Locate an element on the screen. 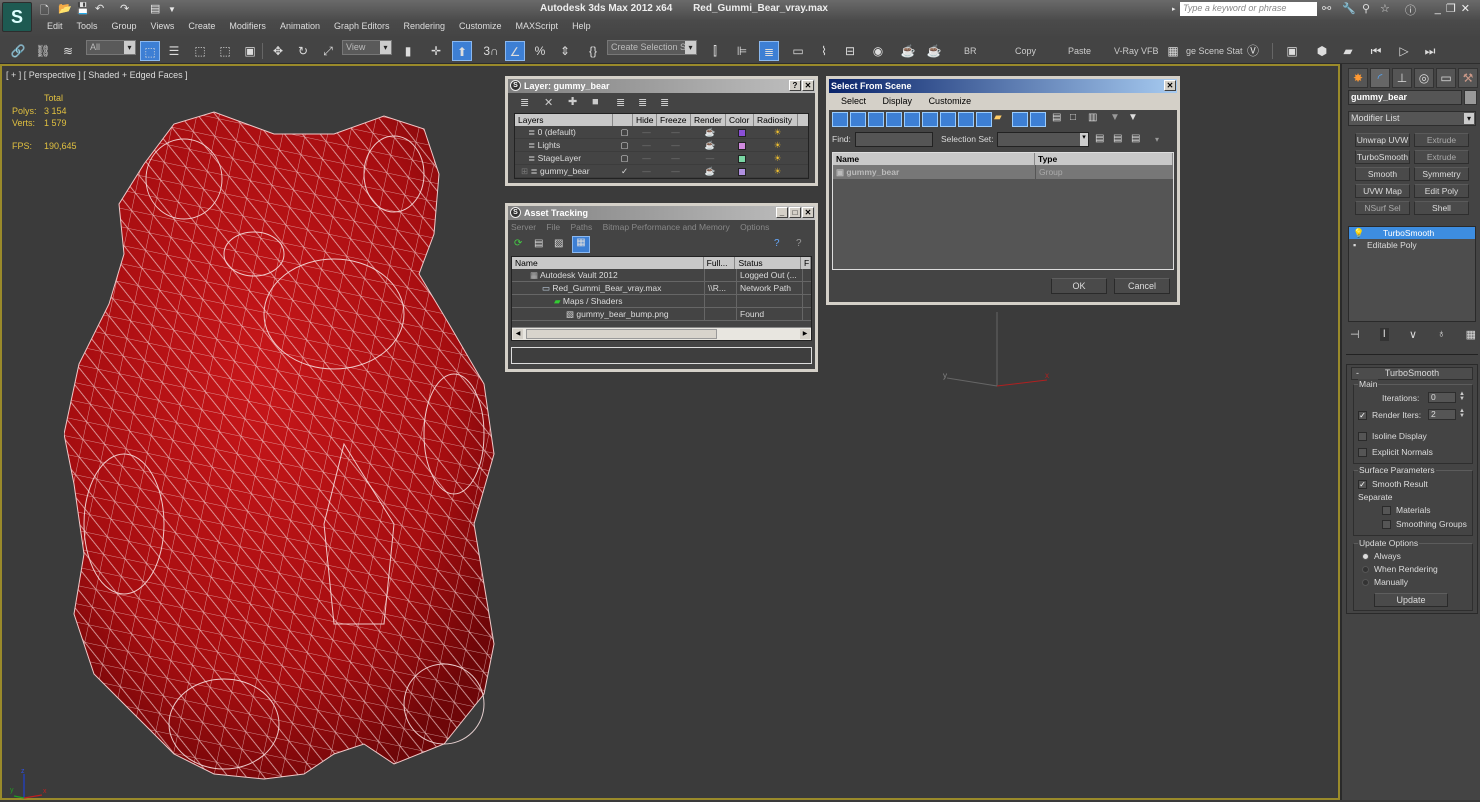 The image size is (1480, 802). select-window-icon: ▣ is located at coordinates (250, 51).